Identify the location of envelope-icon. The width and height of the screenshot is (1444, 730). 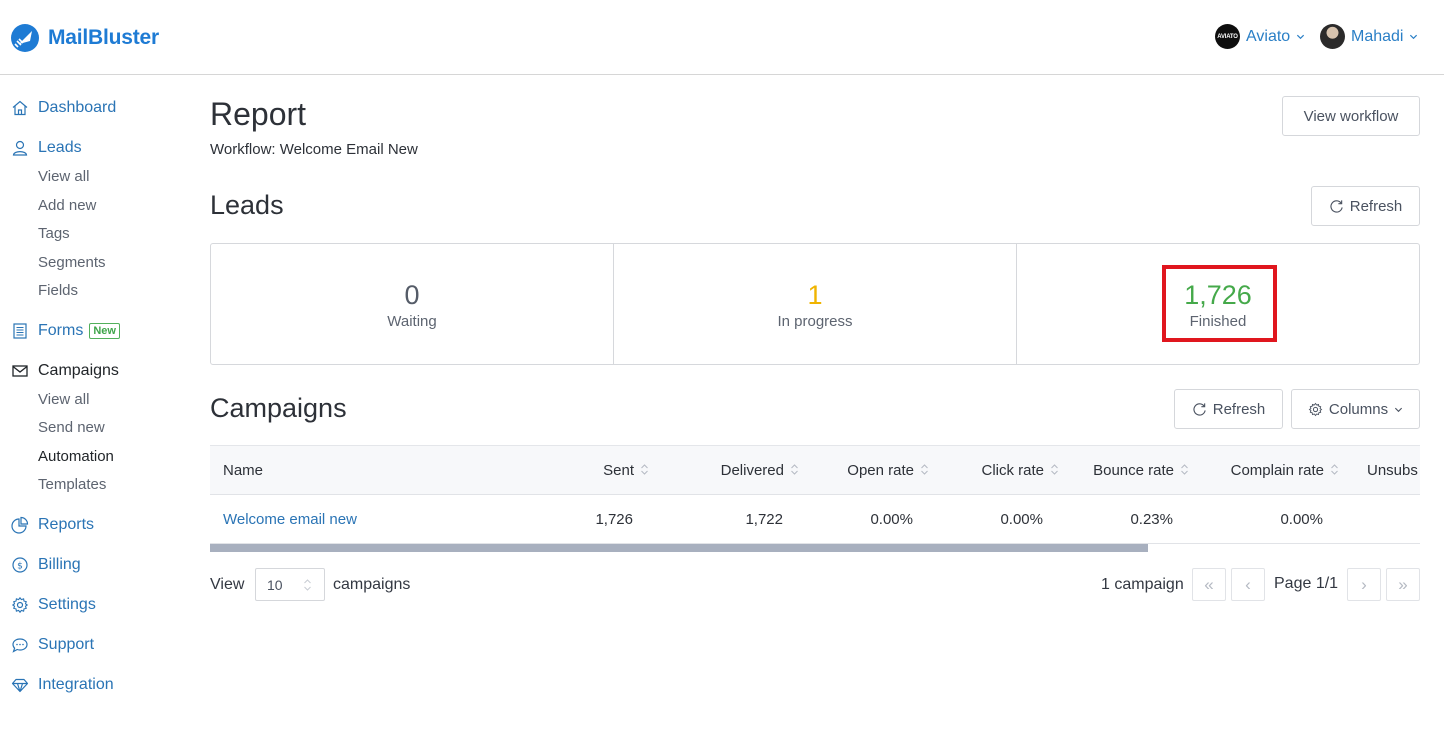
(19, 370).